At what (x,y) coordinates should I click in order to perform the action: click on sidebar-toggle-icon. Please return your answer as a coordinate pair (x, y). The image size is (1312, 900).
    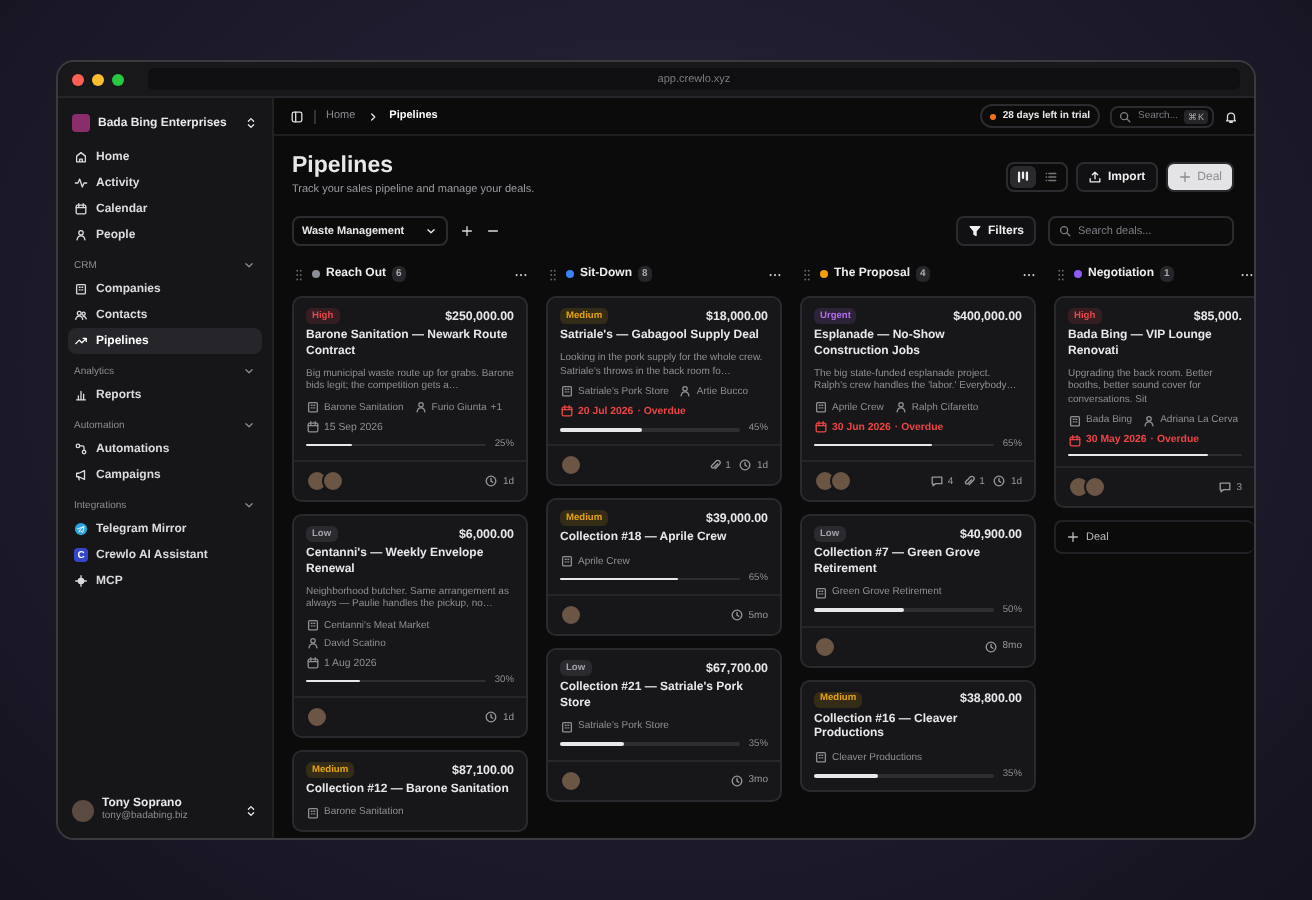
    Looking at the image, I should click on (297, 116).